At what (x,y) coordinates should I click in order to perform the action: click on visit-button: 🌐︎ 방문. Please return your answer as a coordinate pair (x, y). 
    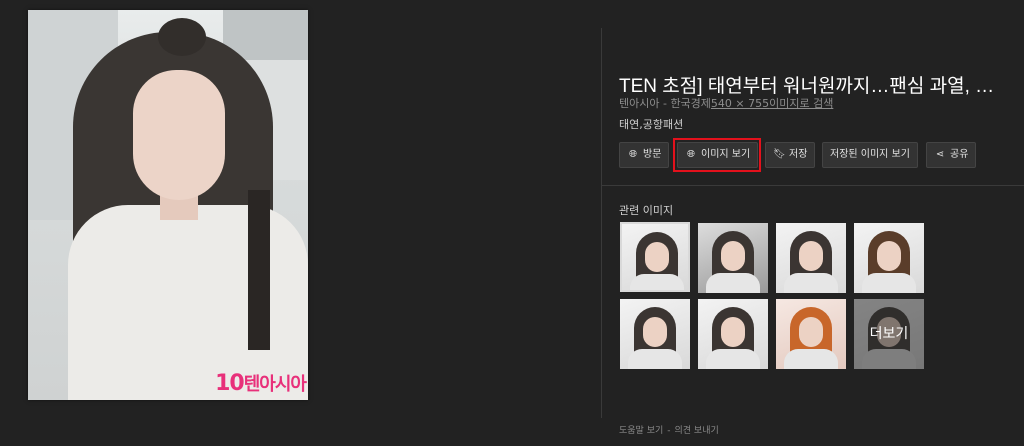
    Looking at the image, I should click on (644, 155).